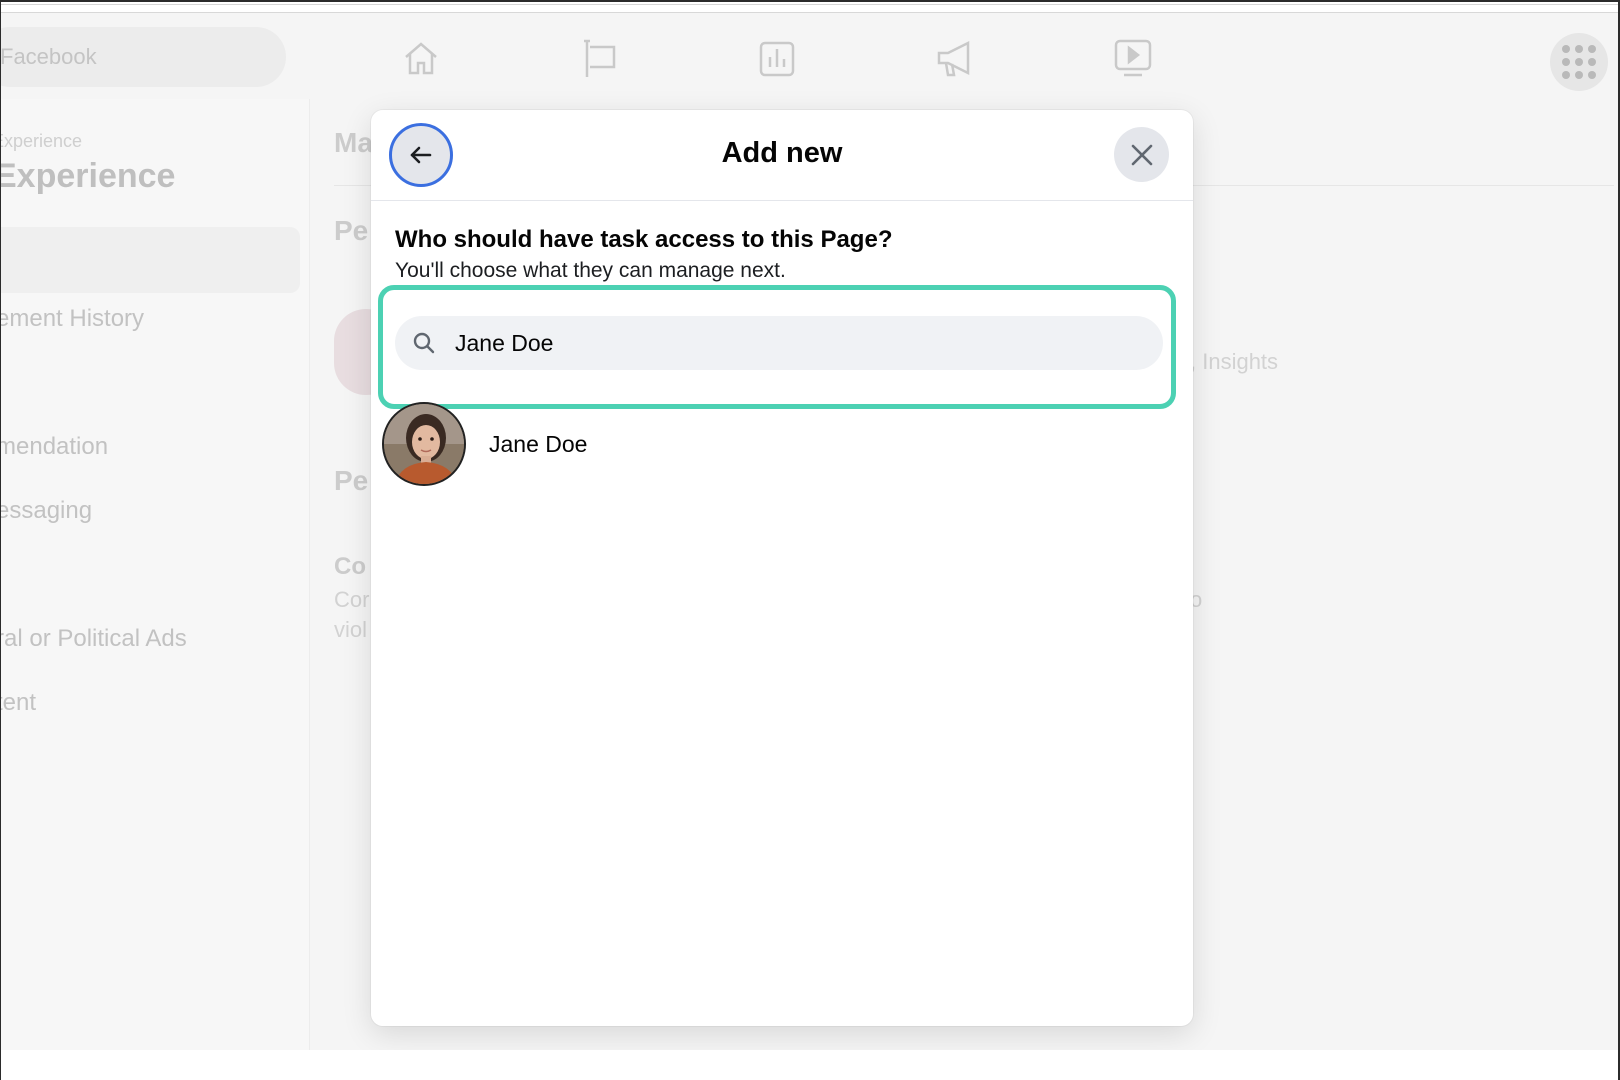  Describe the element at coordinates (421, 58) in the screenshot. I see `home-icon` at that location.